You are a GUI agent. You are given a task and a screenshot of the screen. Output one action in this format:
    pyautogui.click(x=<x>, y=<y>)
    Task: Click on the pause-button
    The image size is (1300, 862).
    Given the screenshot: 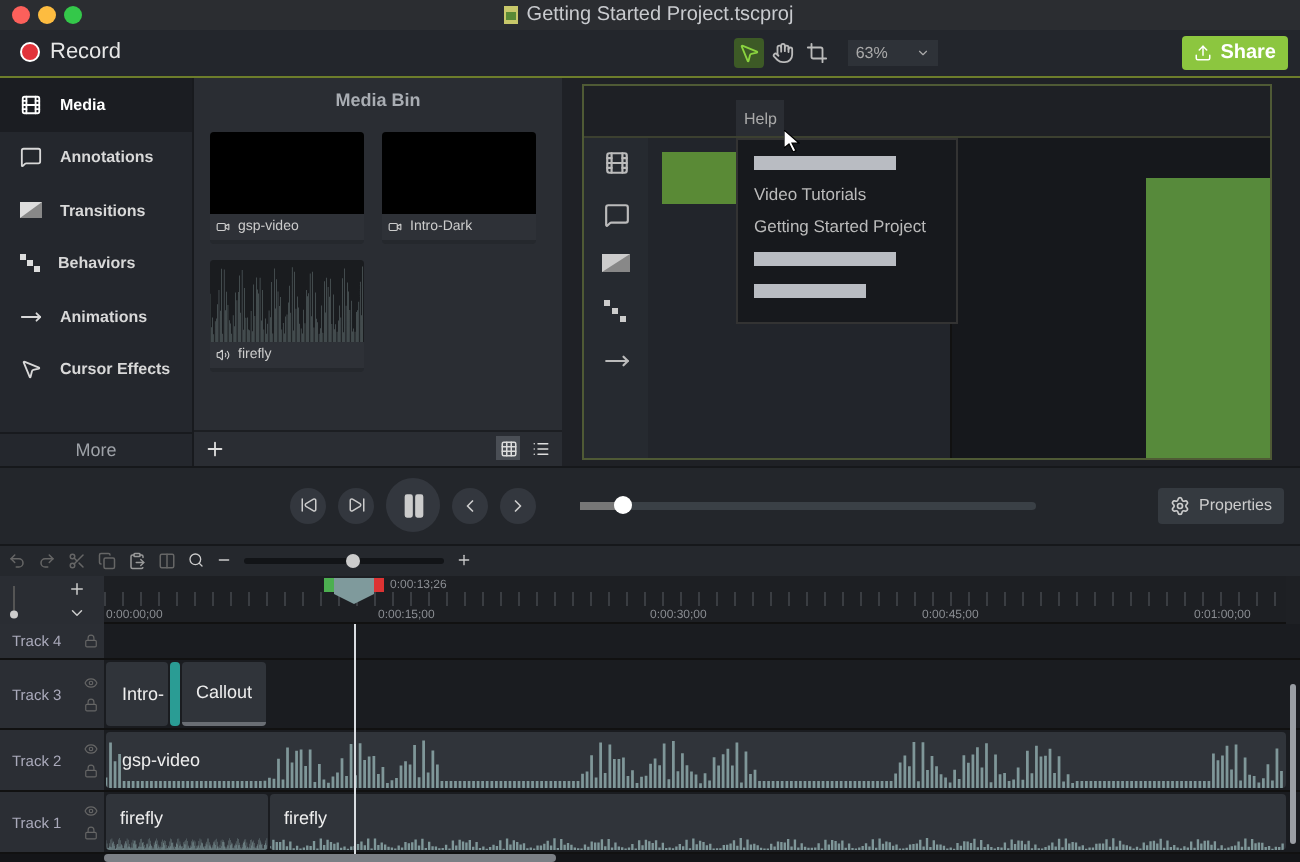 What is the action you would take?
    pyautogui.click(x=413, y=505)
    